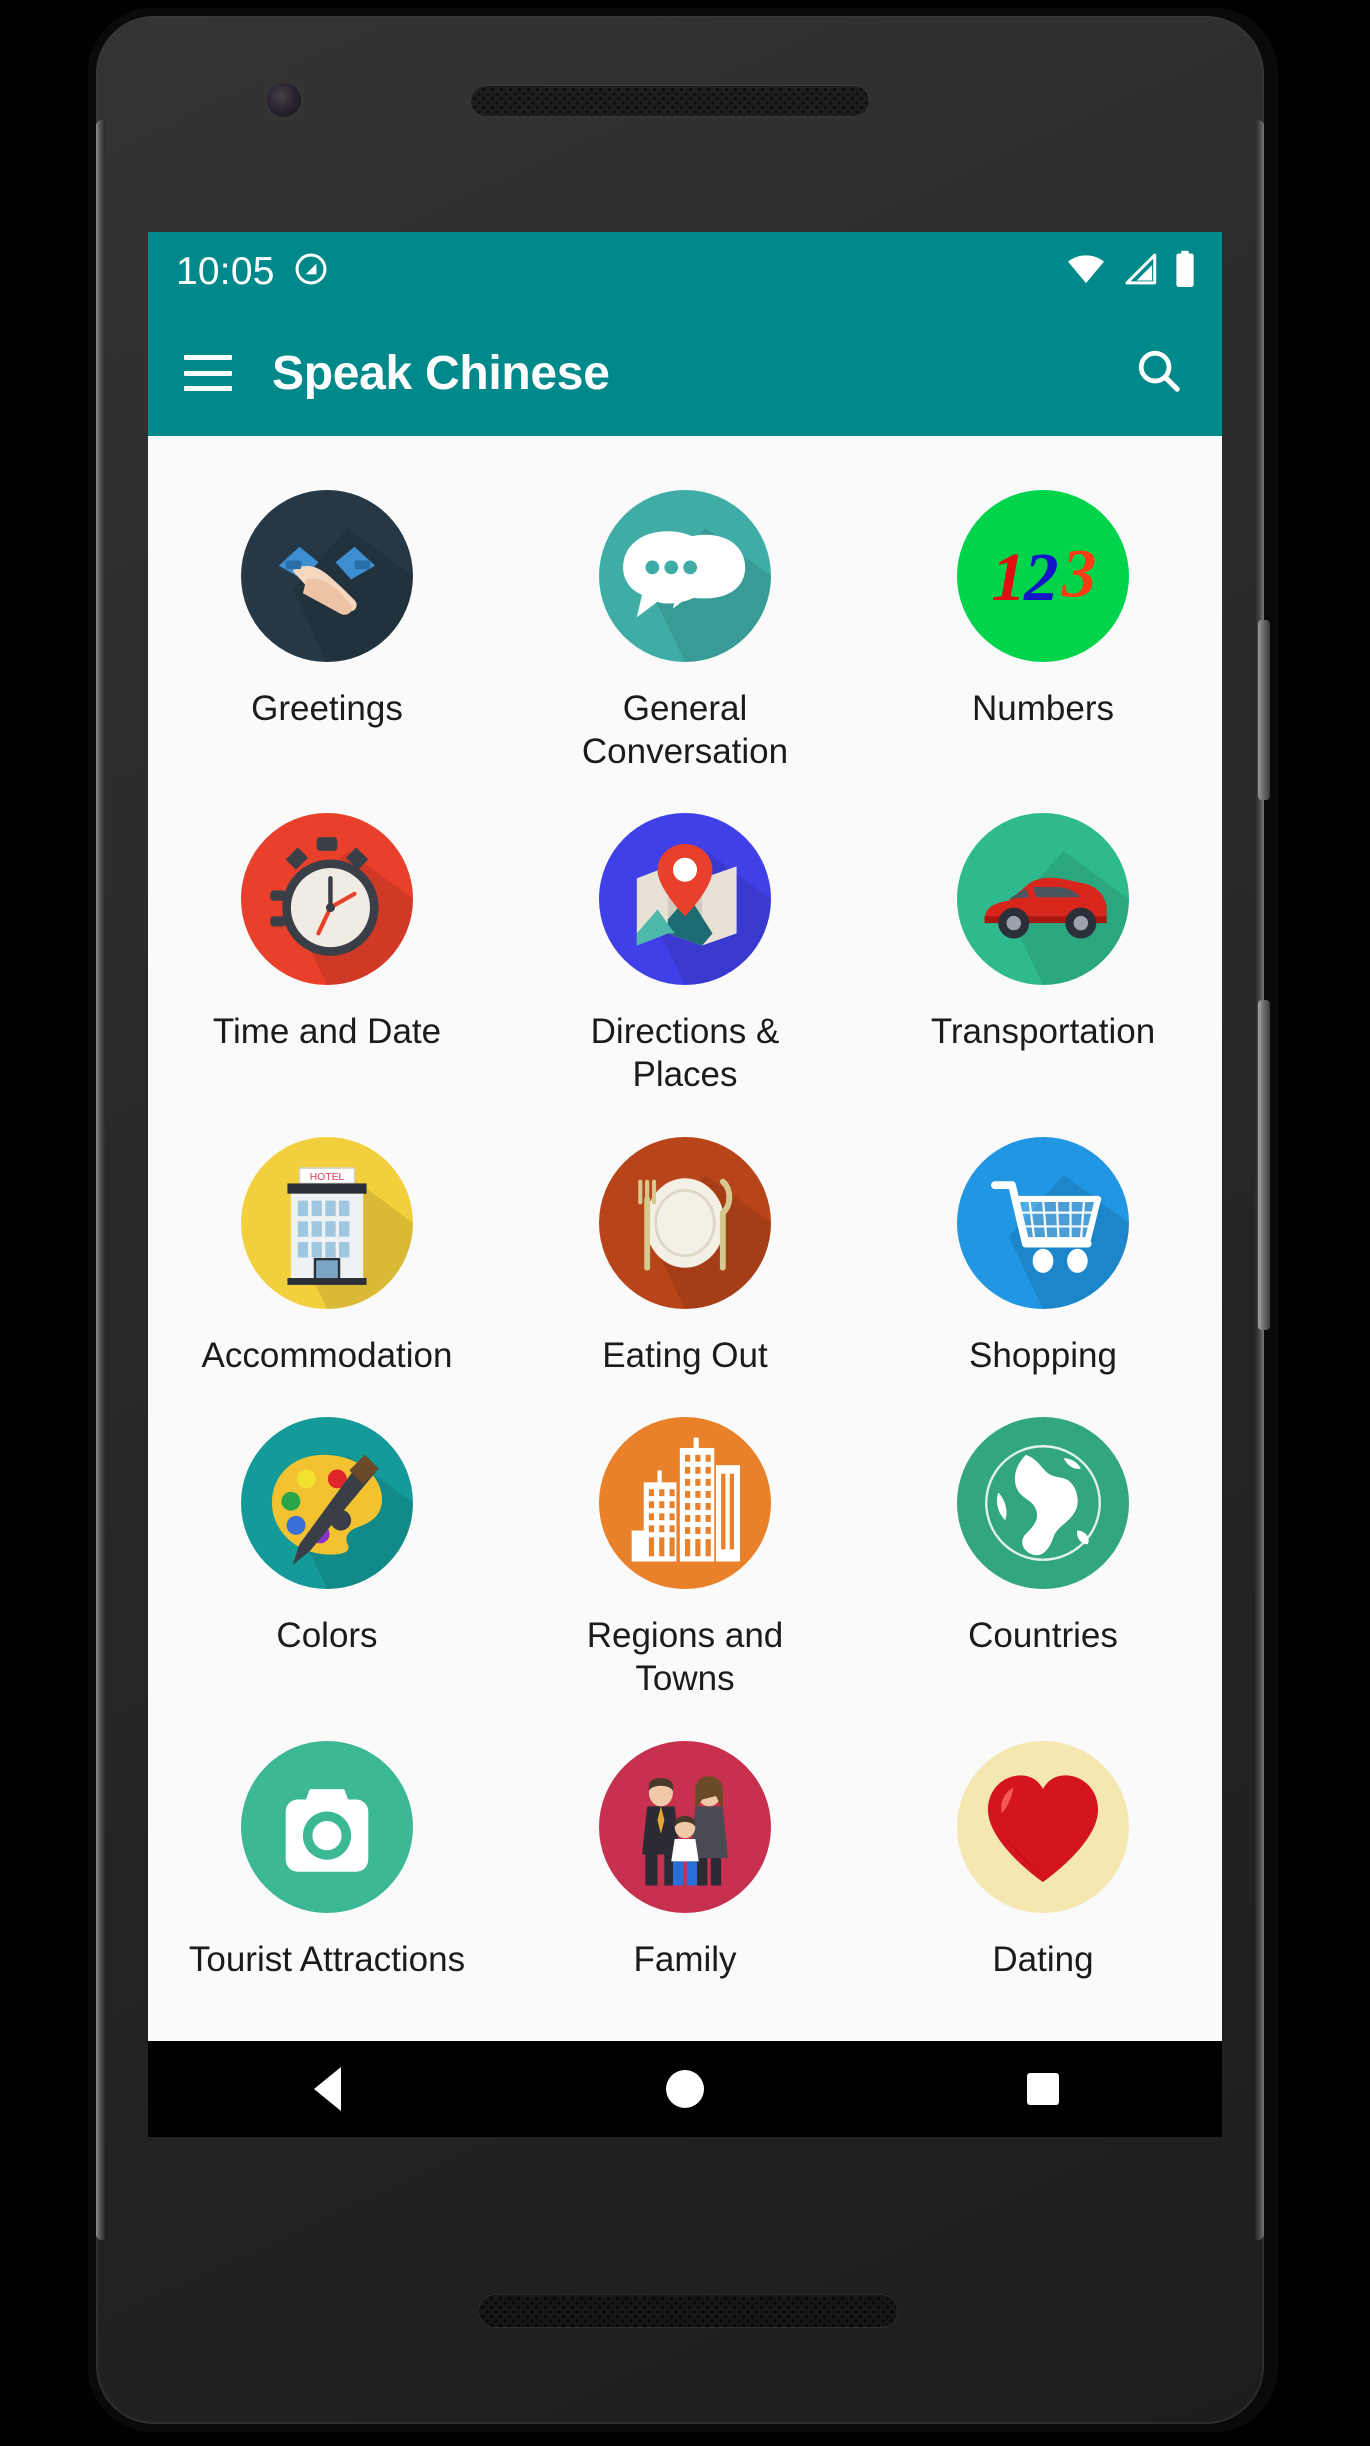  What do you see at coordinates (1264, 1165) in the screenshot?
I see `volume-rocker` at bounding box center [1264, 1165].